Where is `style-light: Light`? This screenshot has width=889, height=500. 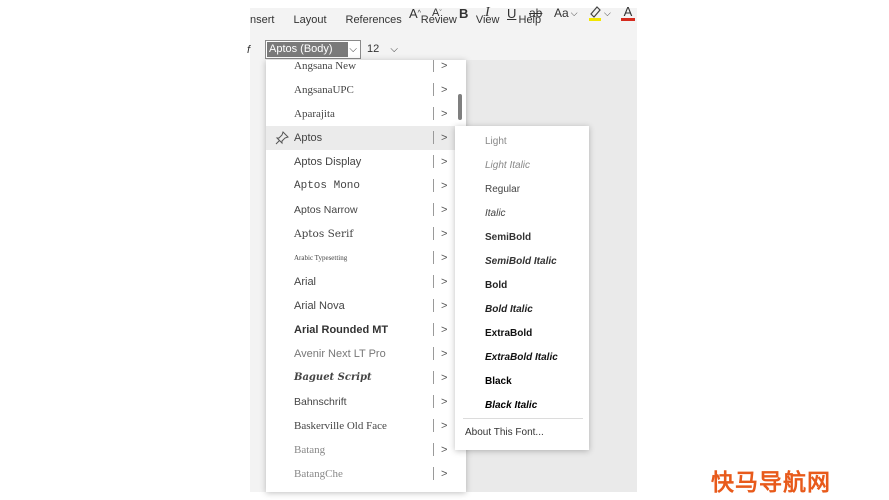 style-light: Light is located at coordinates (496, 141).